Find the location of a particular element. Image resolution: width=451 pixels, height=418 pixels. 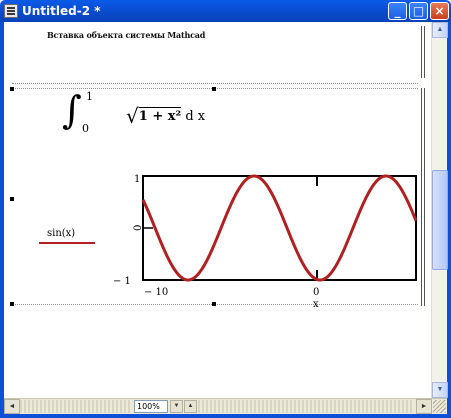

vertical-scrollbar: ▲ ▼ is located at coordinates (439, 210).